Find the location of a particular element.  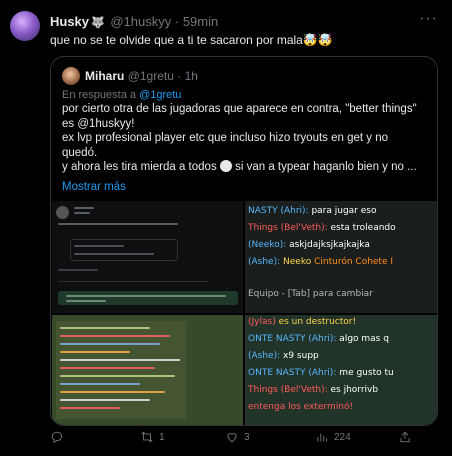

quoted-line: quedó. is located at coordinates (80, 152).